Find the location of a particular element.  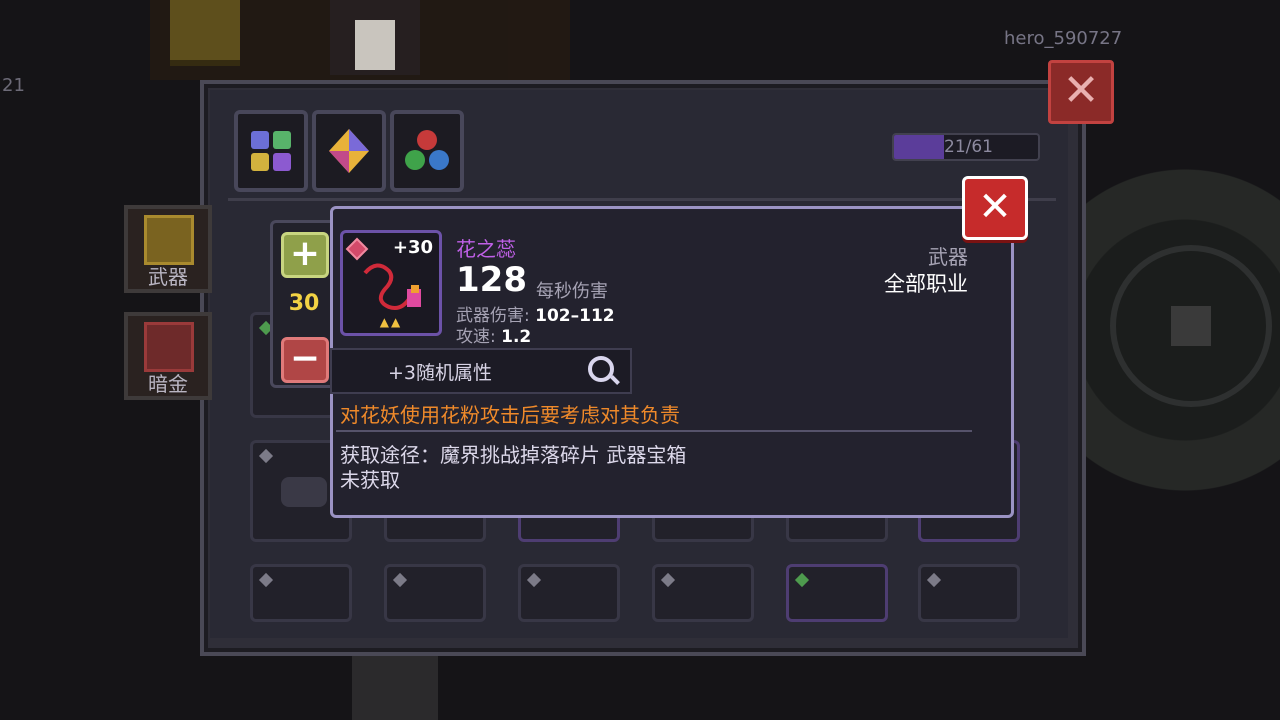

attack-speed-value: 1.2 is located at coordinates (516, 337).